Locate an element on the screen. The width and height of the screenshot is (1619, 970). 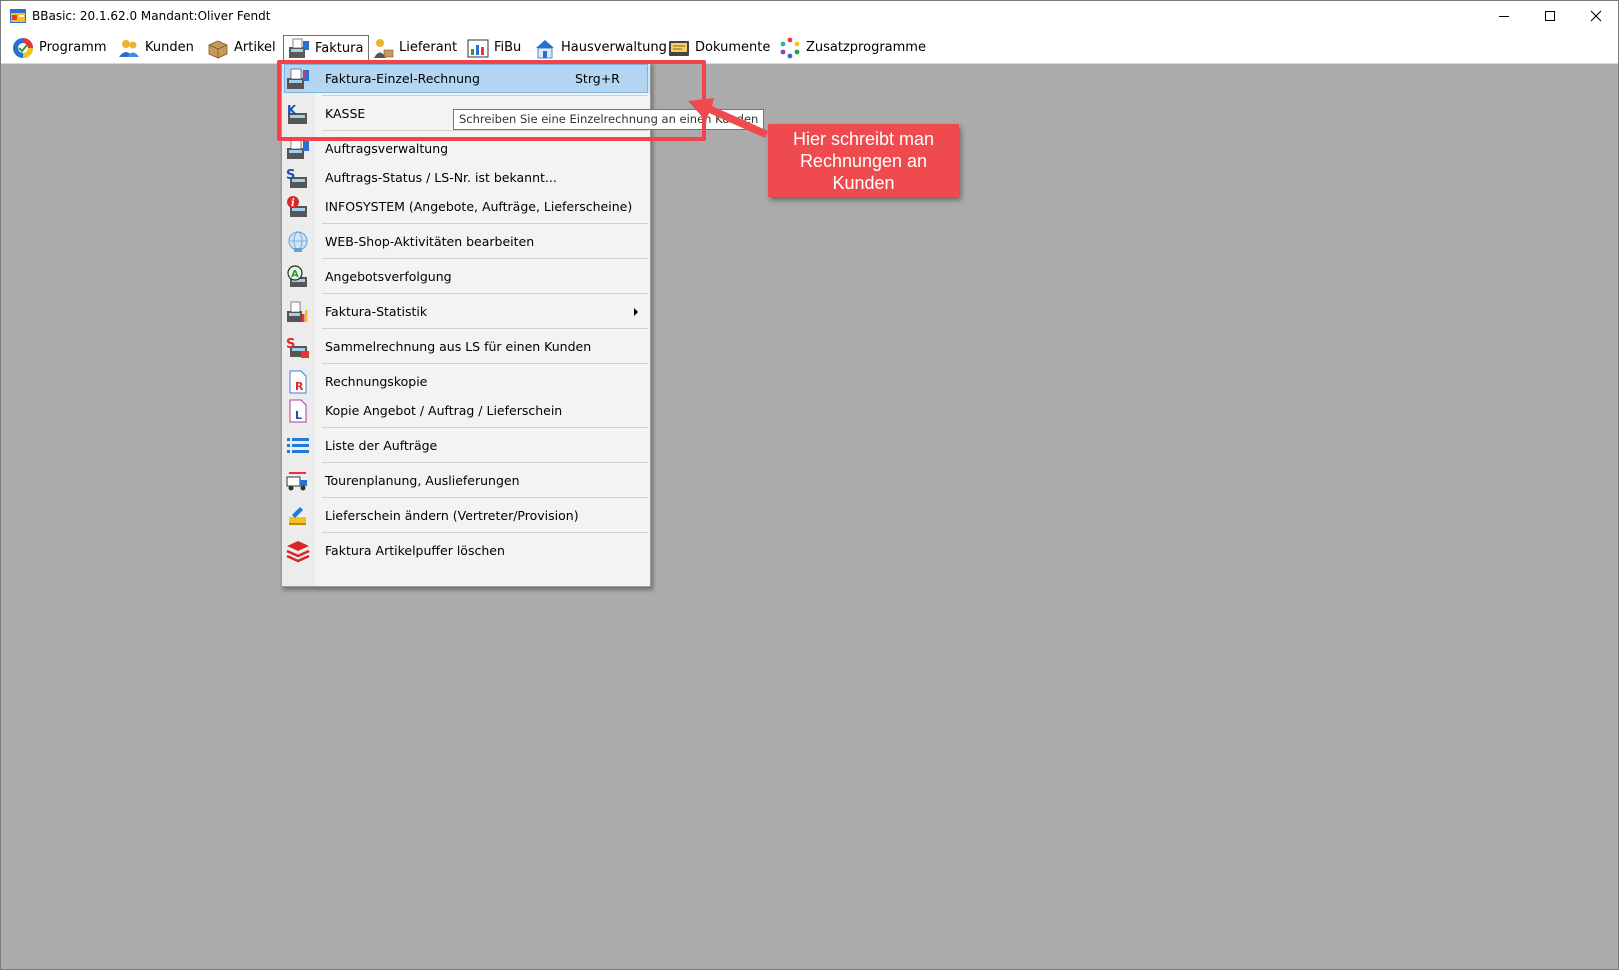
menu-item-kopie-angebot: L Kopie Angebot / Auftrag / Lieferschein is located at coordinates (466, 410).